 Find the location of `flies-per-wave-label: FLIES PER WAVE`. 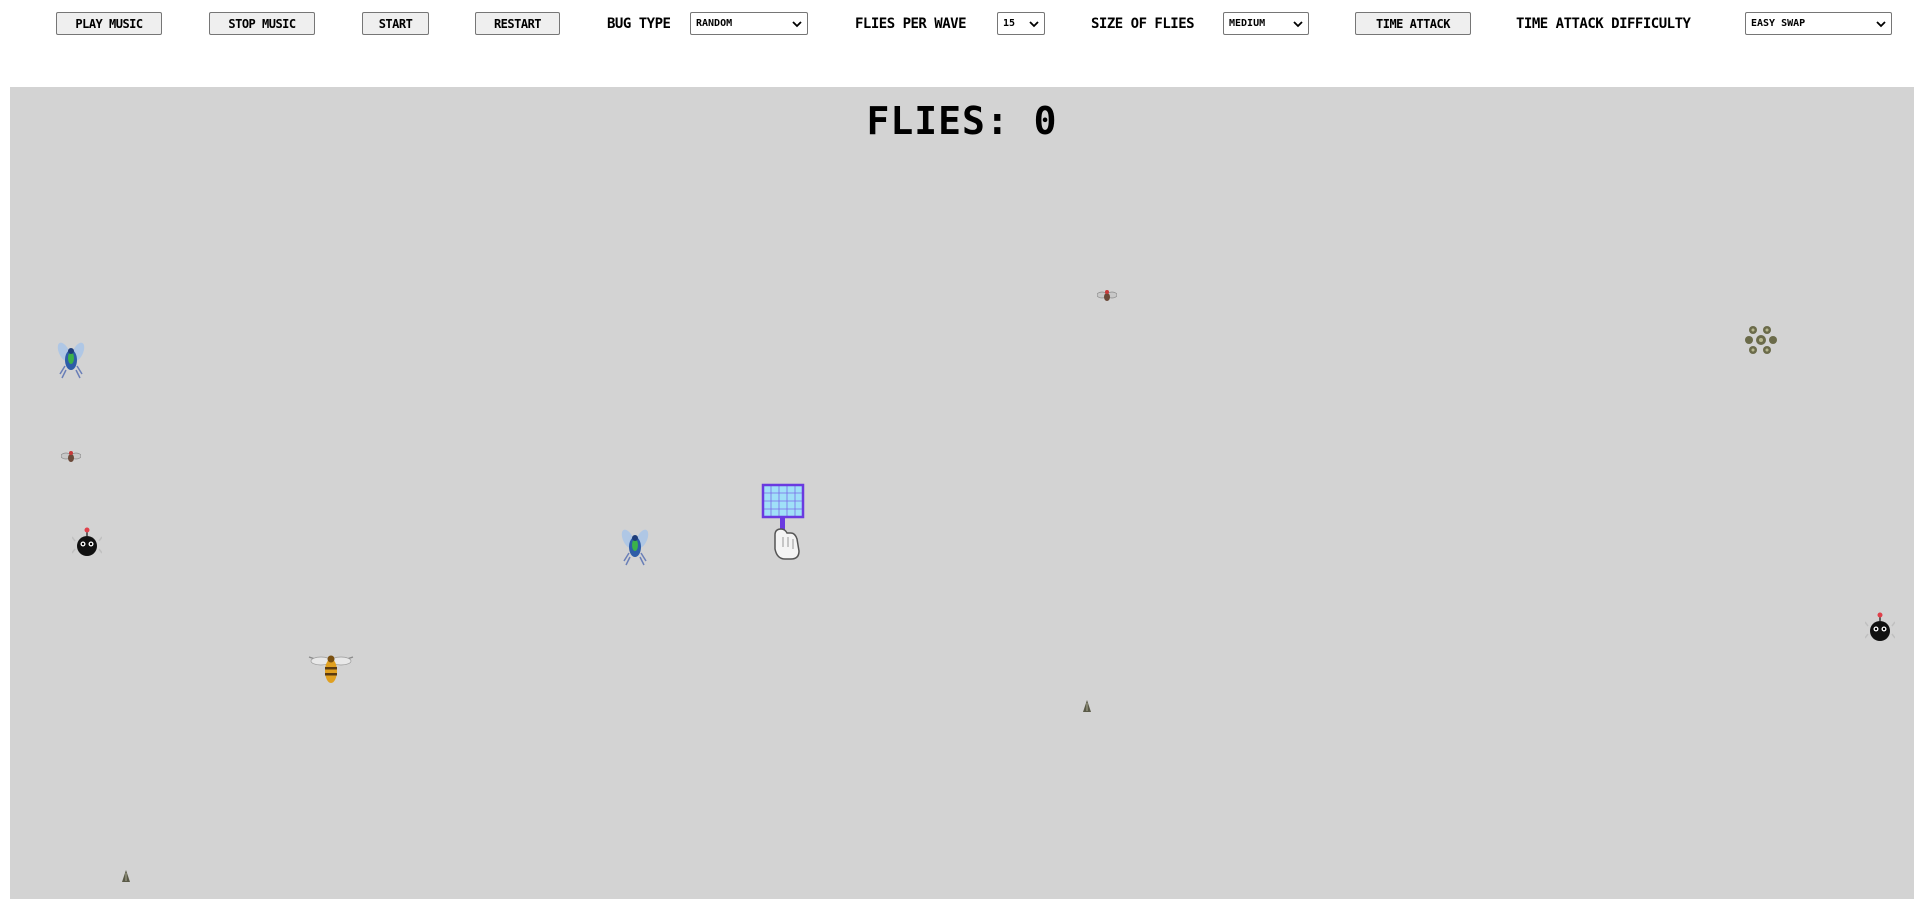

flies-per-wave-label: FLIES PER WAVE is located at coordinates (911, 23).